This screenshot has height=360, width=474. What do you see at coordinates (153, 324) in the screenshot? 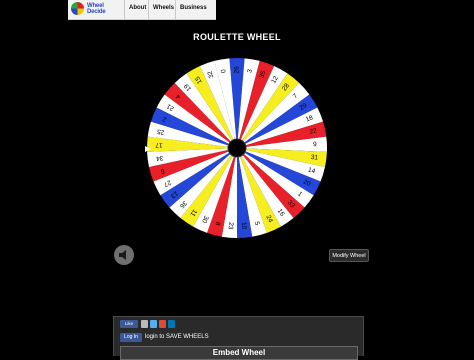
I see `twitter-icon` at bounding box center [153, 324].